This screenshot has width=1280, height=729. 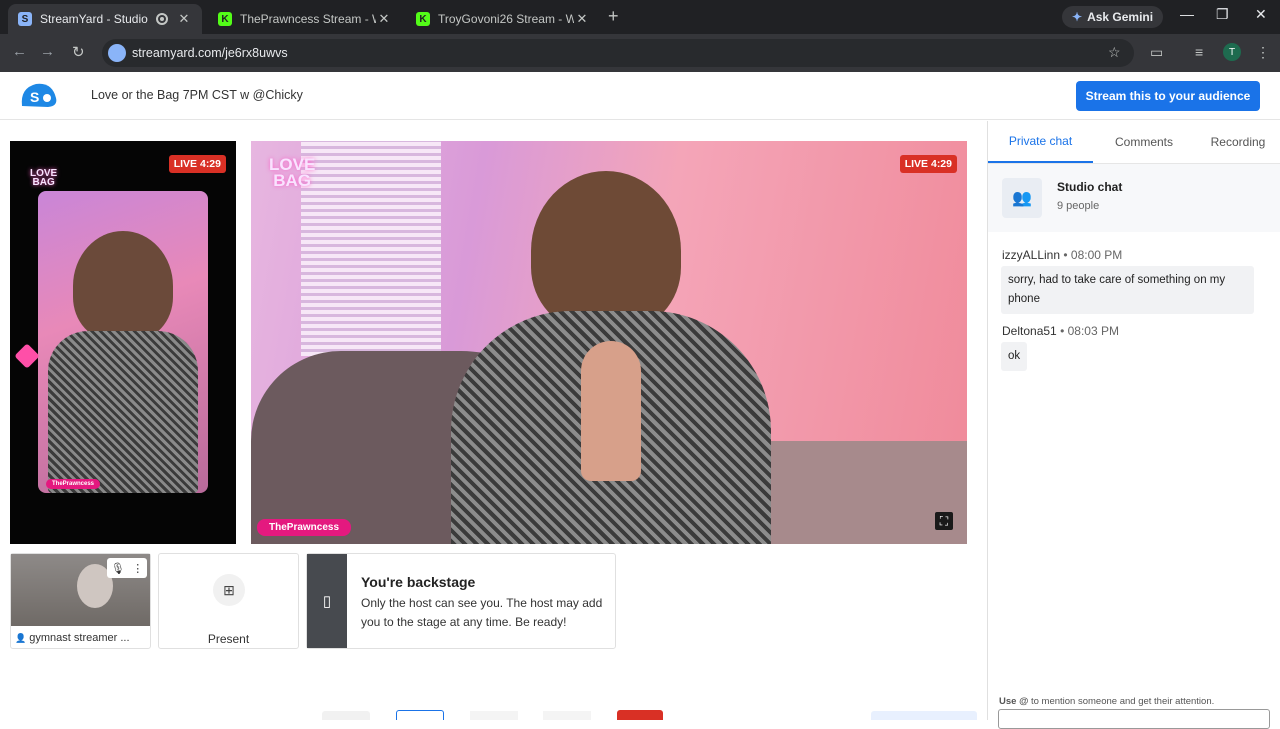 What do you see at coordinates (1134, 198) in the screenshot?
I see `studio-chat-header: 👥 Studio chat 9 people` at bounding box center [1134, 198].